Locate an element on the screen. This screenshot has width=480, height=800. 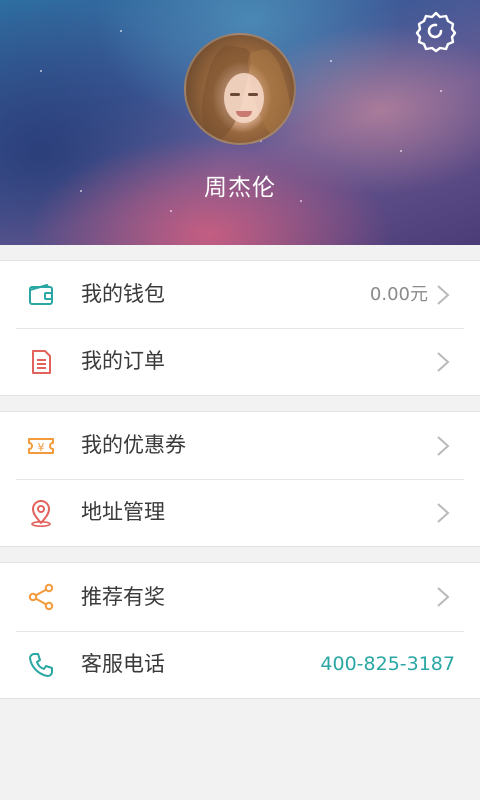
coupon-icon: ¥ is located at coordinates (41, 446).